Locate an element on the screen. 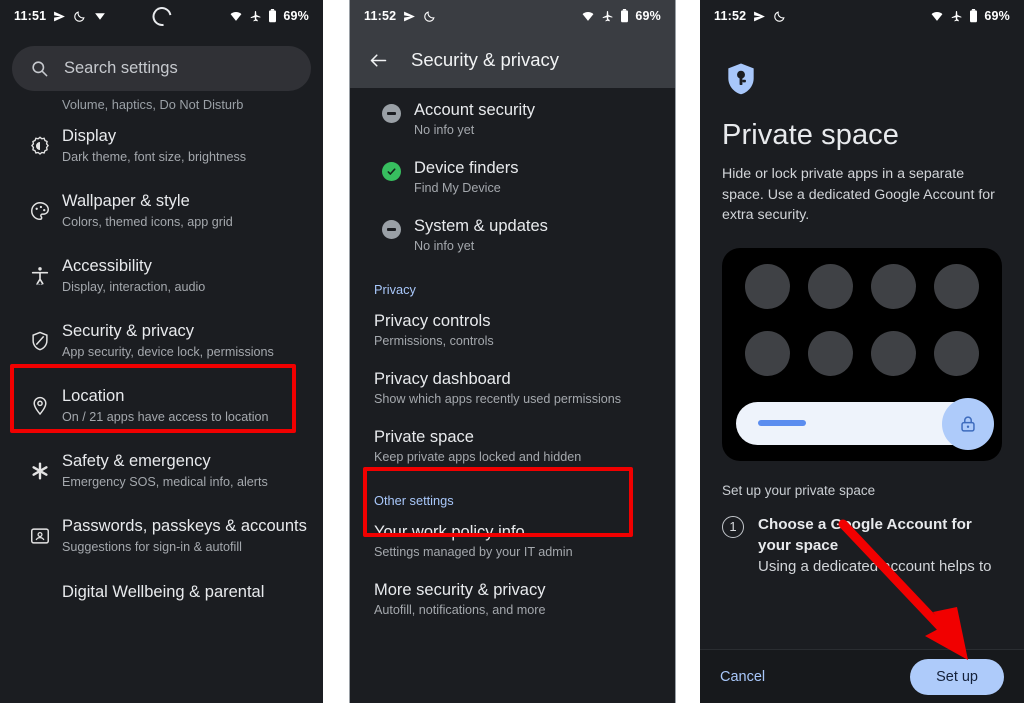  security-item-system-updates: System & updates No info yet is located at coordinates (512, 235).